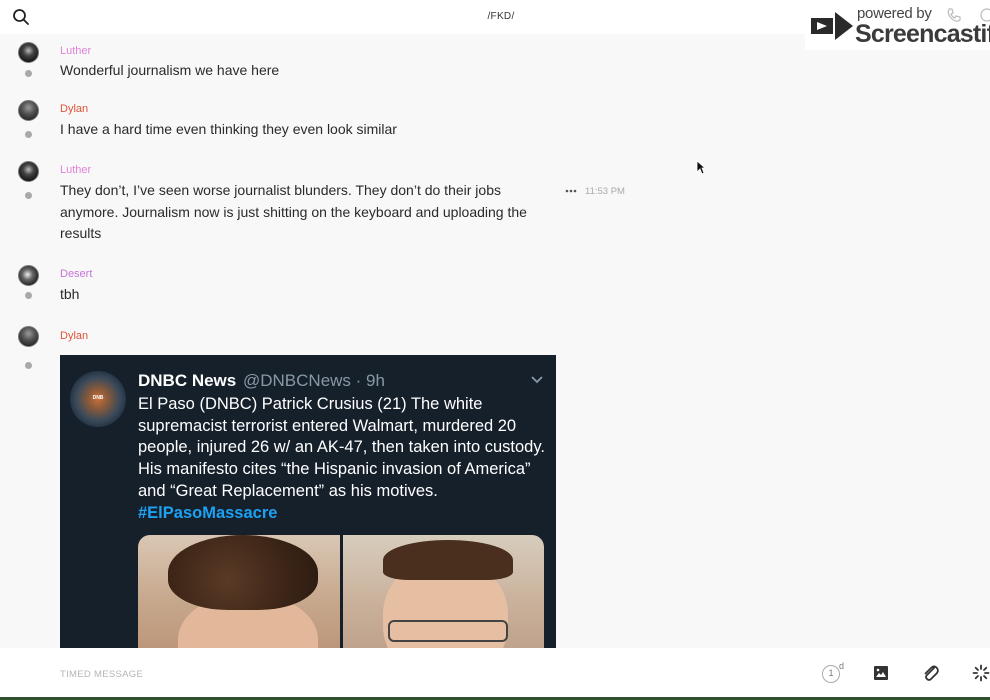 The image size is (990, 700). Describe the element at coordinates (981, 673) in the screenshot. I see `gif-loading-icon` at that location.